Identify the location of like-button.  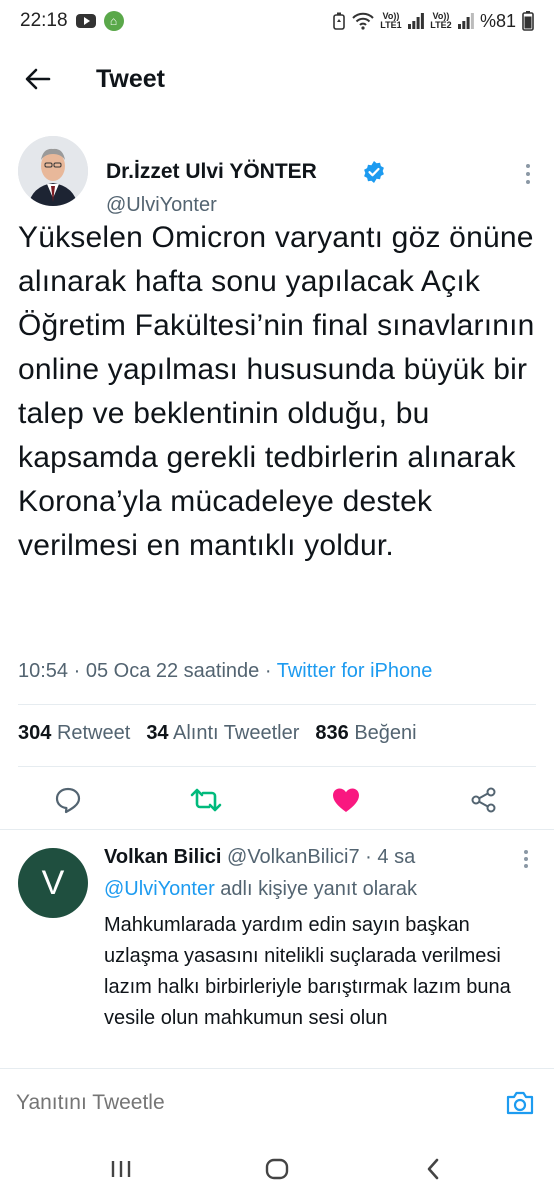
(346, 800).